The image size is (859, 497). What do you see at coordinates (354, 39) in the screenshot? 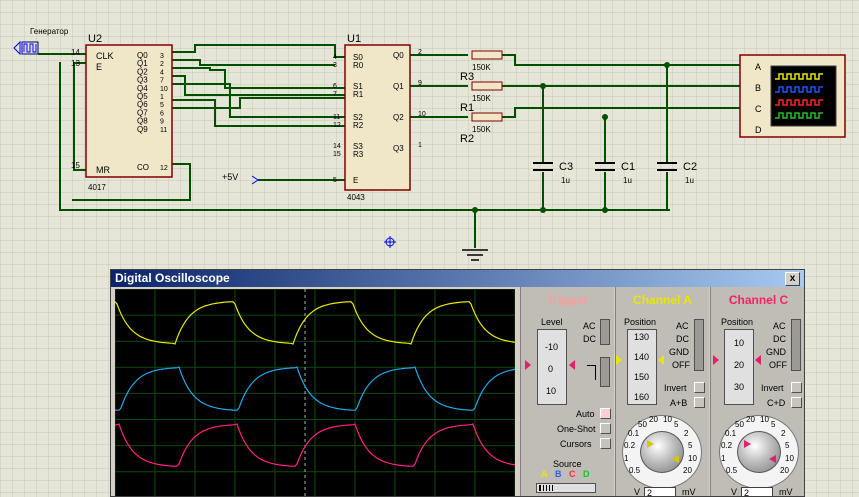
I see `u1-ref: U1` at bounding box center [354, 39].